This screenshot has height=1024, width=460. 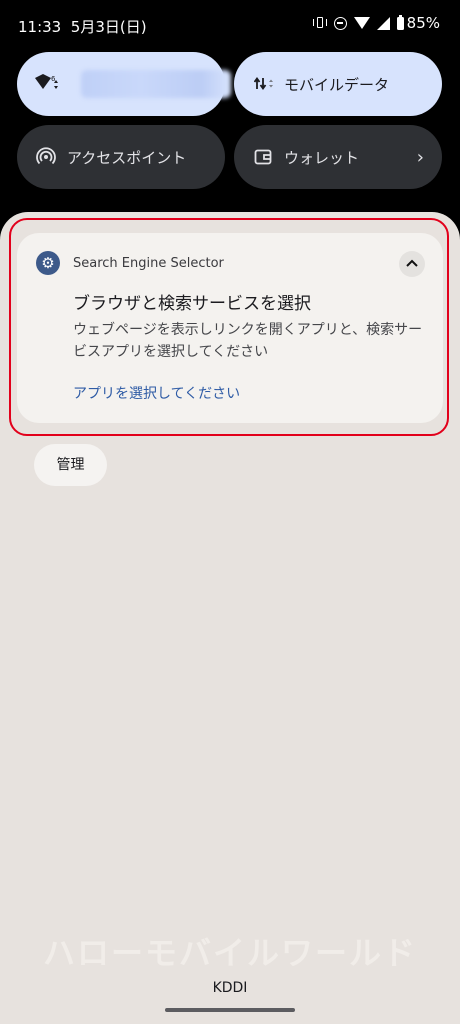 I want to click on wallet-icon, so click(x=263, y=157).